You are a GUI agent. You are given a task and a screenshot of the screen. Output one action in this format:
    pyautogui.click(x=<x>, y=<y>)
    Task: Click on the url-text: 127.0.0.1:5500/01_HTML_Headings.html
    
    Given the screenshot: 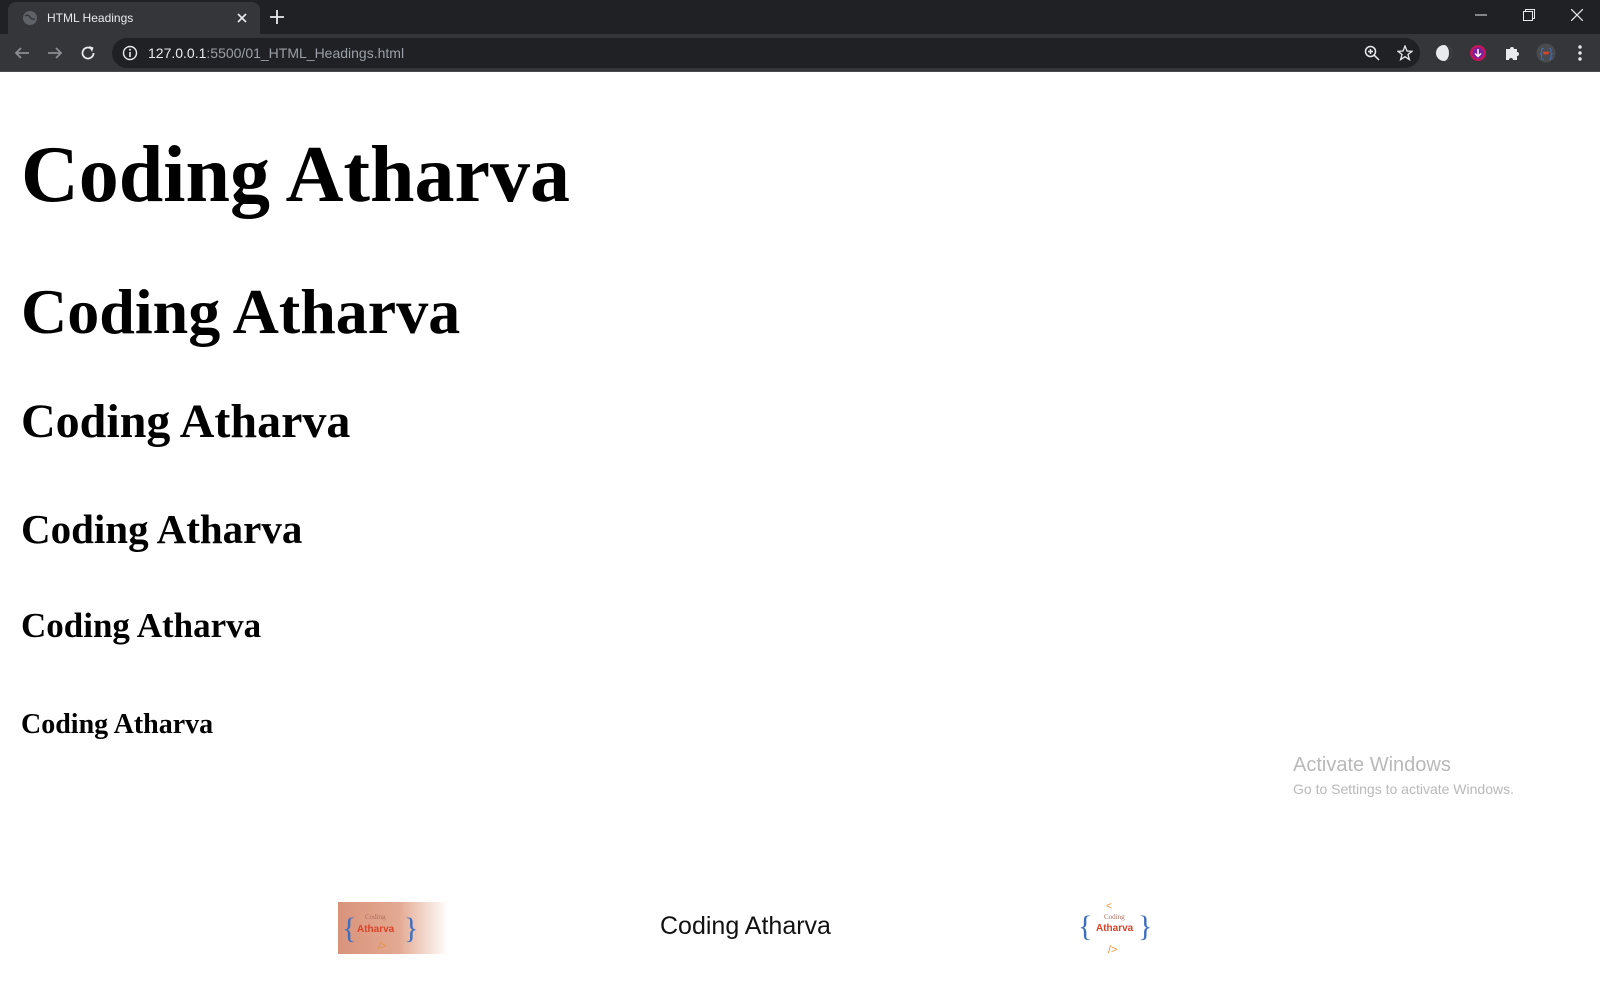 What is the action you would take?
    pyautogui.click(x=276, y=53)
    